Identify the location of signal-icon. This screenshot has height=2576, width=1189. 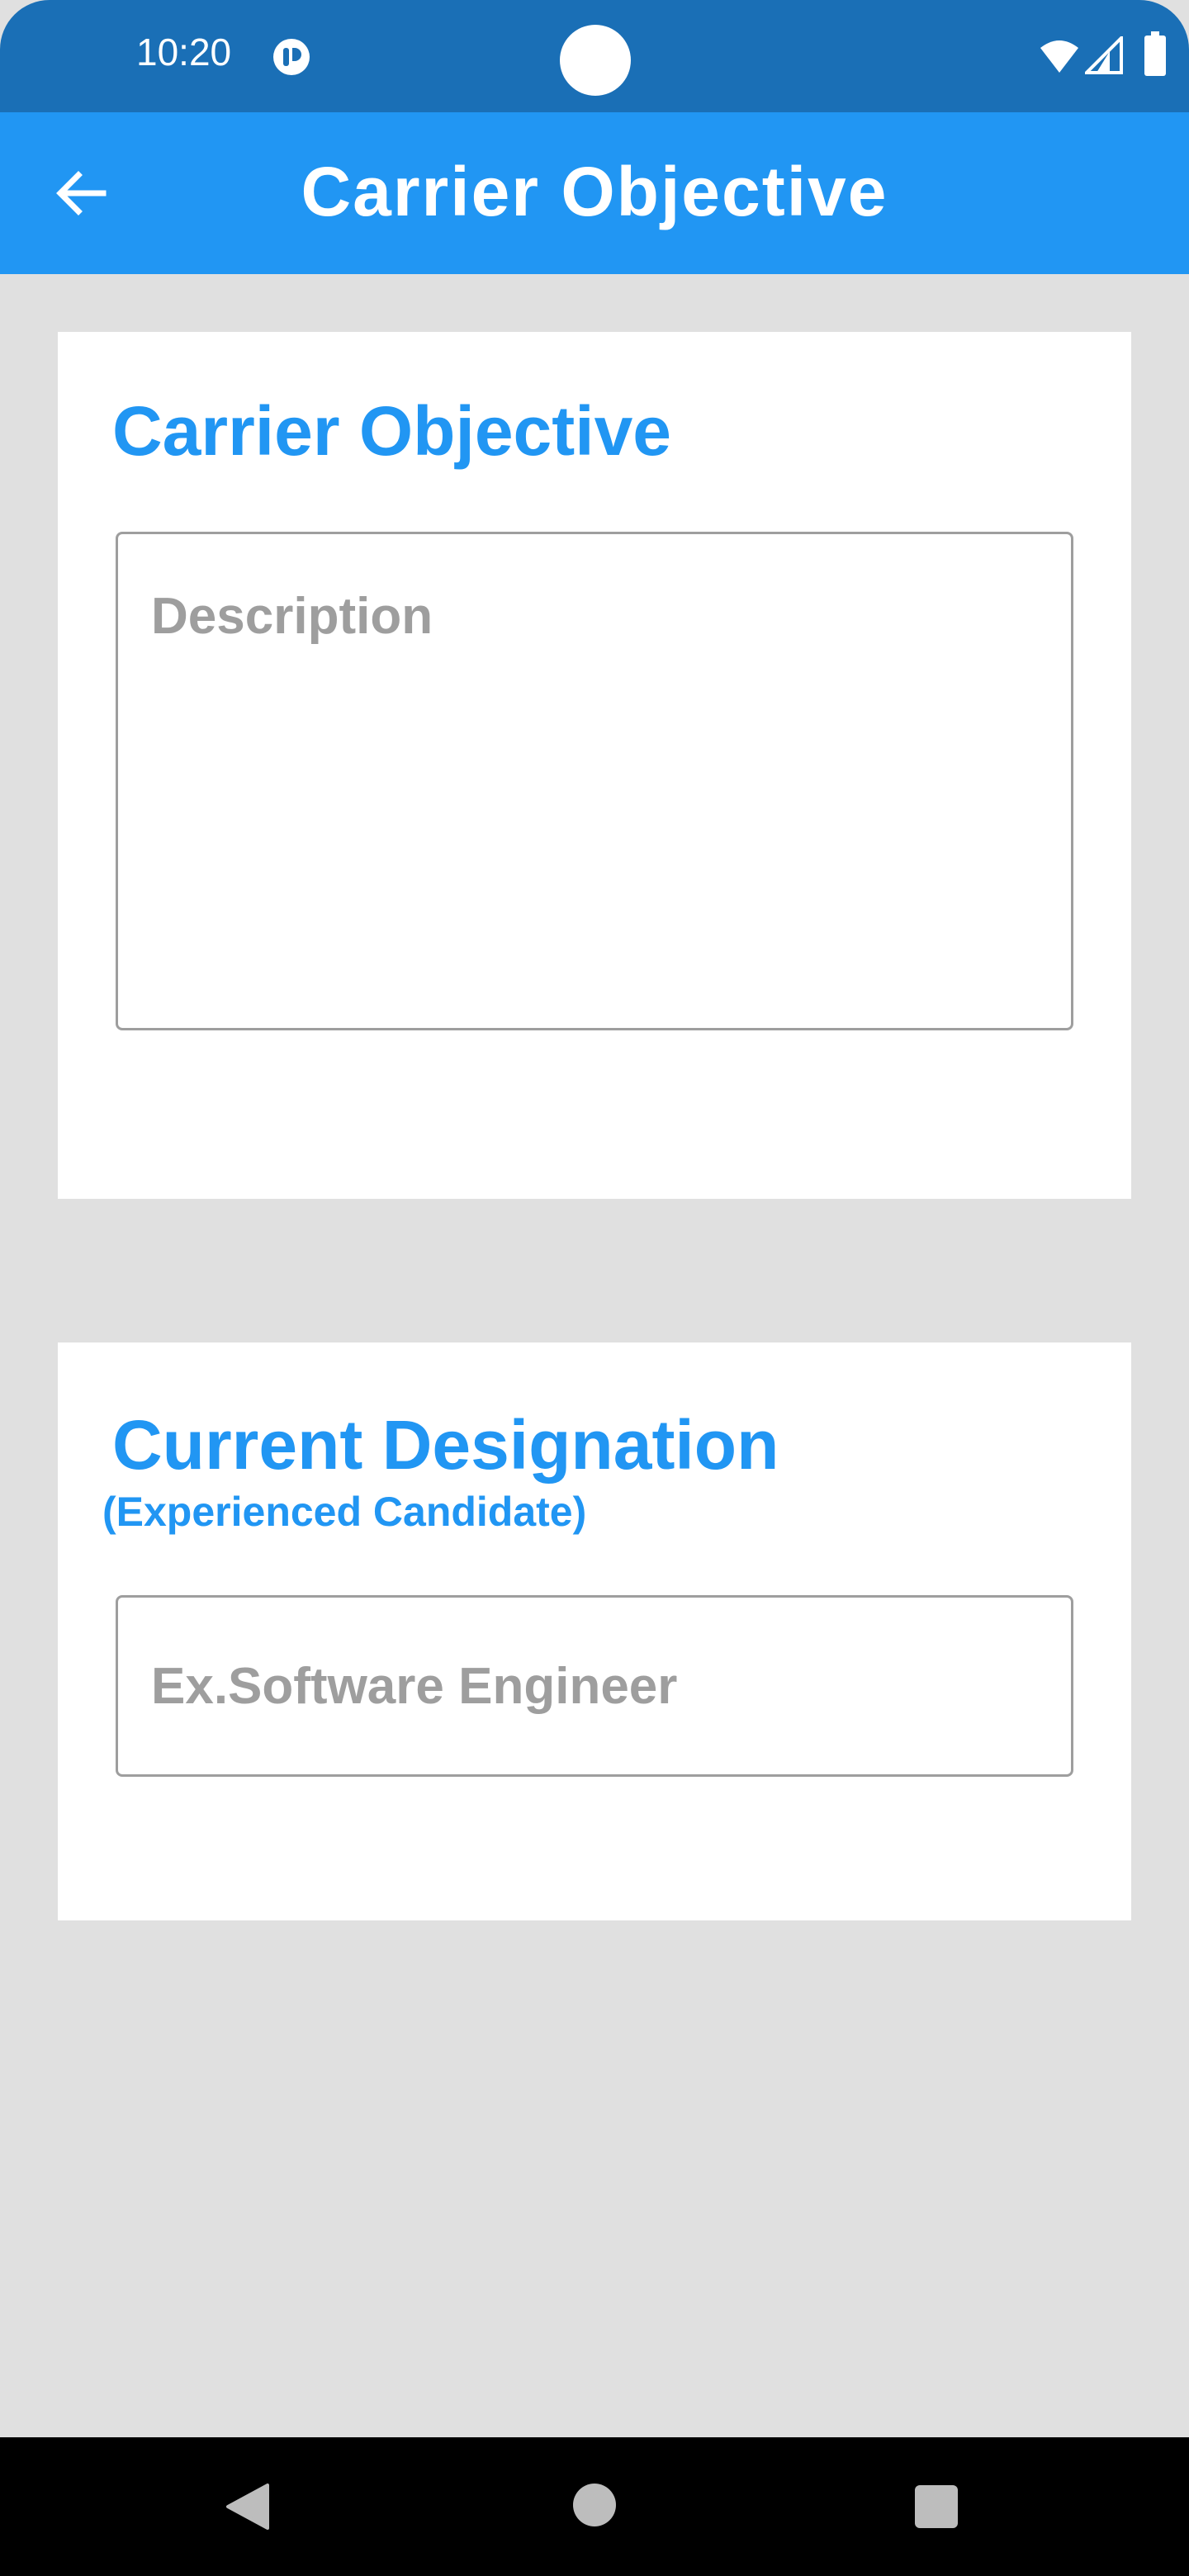
(1104, 55).